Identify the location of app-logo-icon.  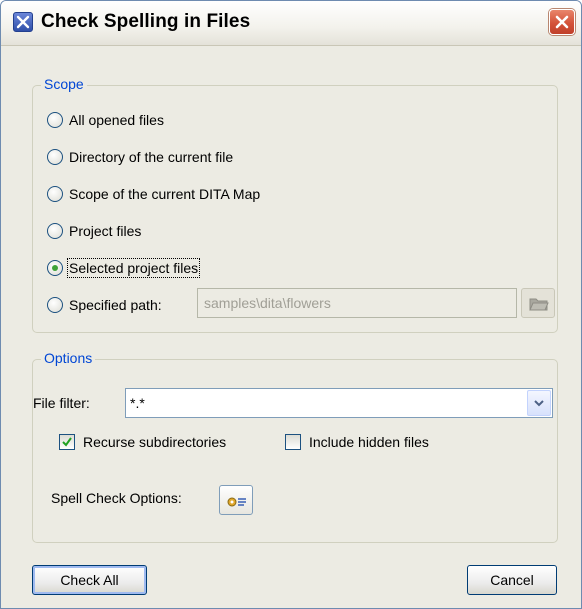
(23, 22).